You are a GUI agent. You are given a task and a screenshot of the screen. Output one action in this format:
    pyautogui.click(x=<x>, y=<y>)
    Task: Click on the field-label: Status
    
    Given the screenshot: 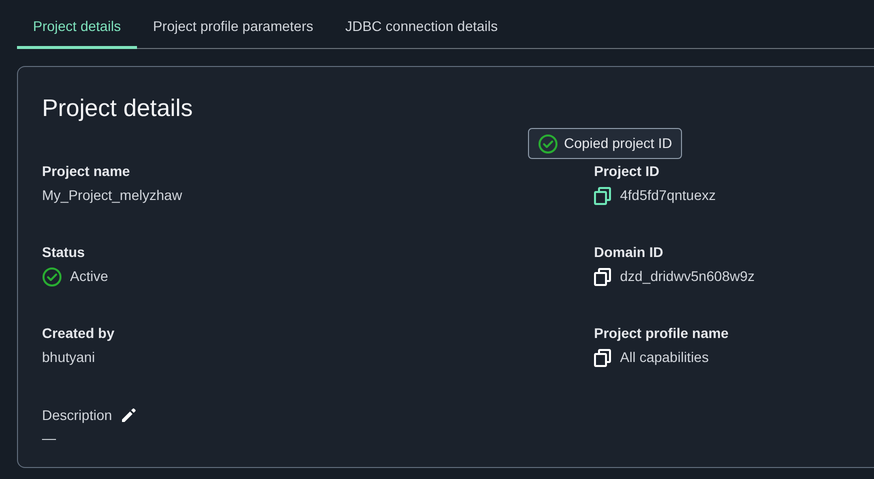 What is the action you would take?
    pyautogui.click(x=64, y=252)
    